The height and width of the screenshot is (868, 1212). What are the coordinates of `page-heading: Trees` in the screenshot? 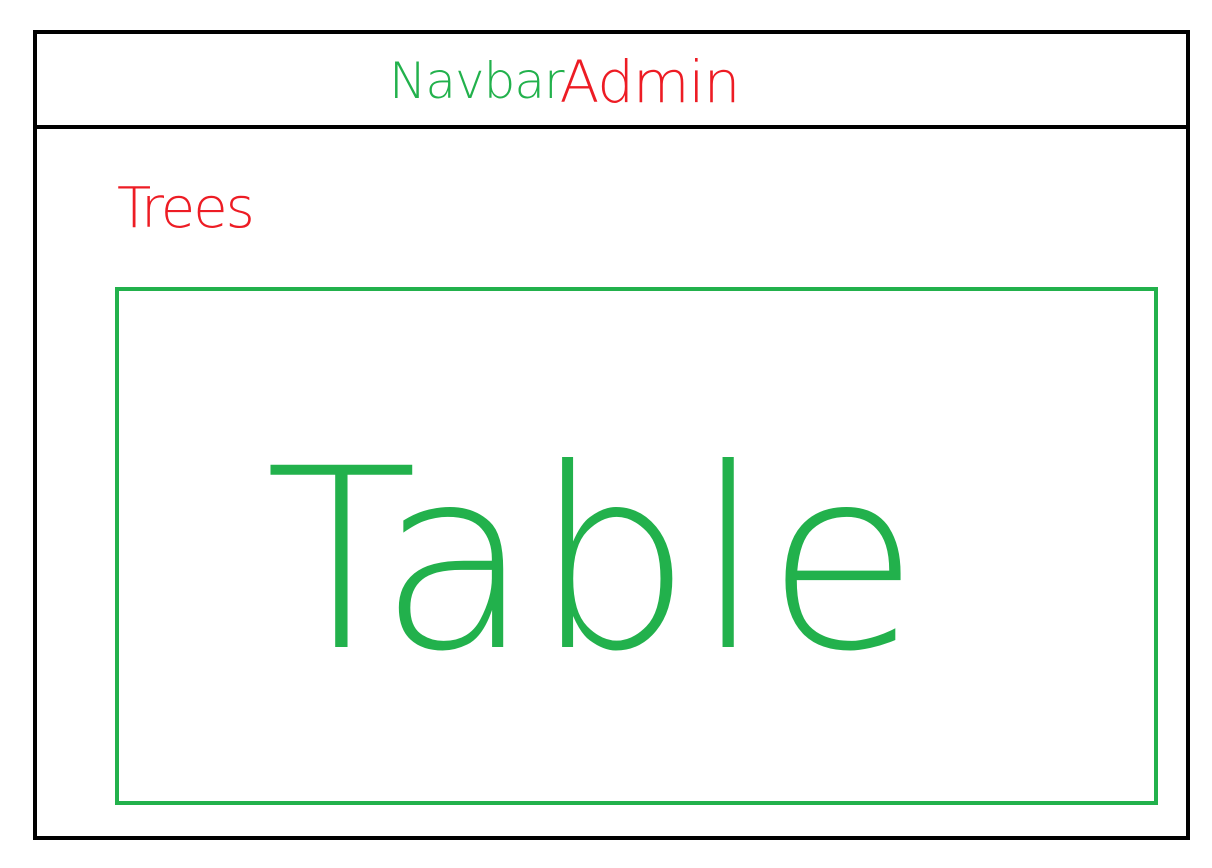 It's located at (186, 208).